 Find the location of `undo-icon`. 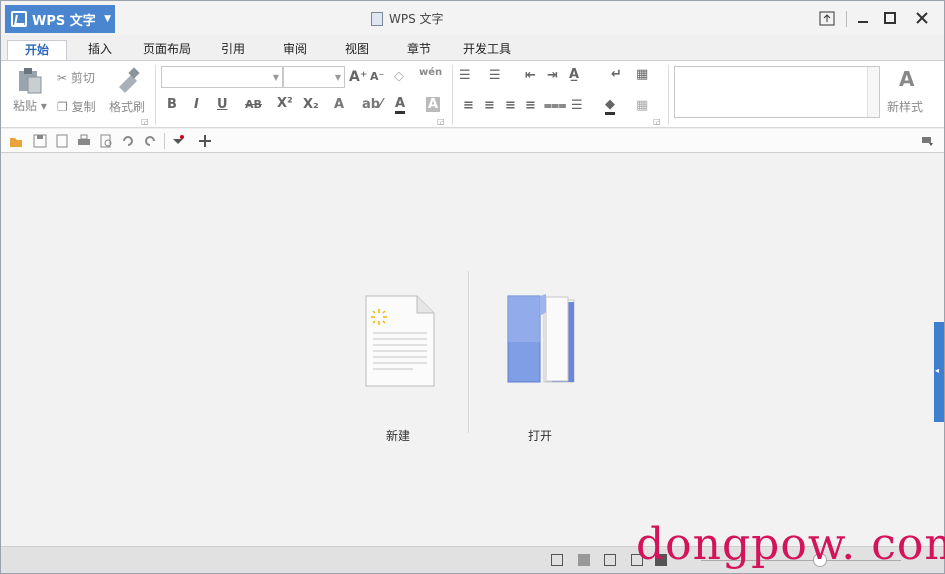

undo-icon is located at coordinates (128, 141).